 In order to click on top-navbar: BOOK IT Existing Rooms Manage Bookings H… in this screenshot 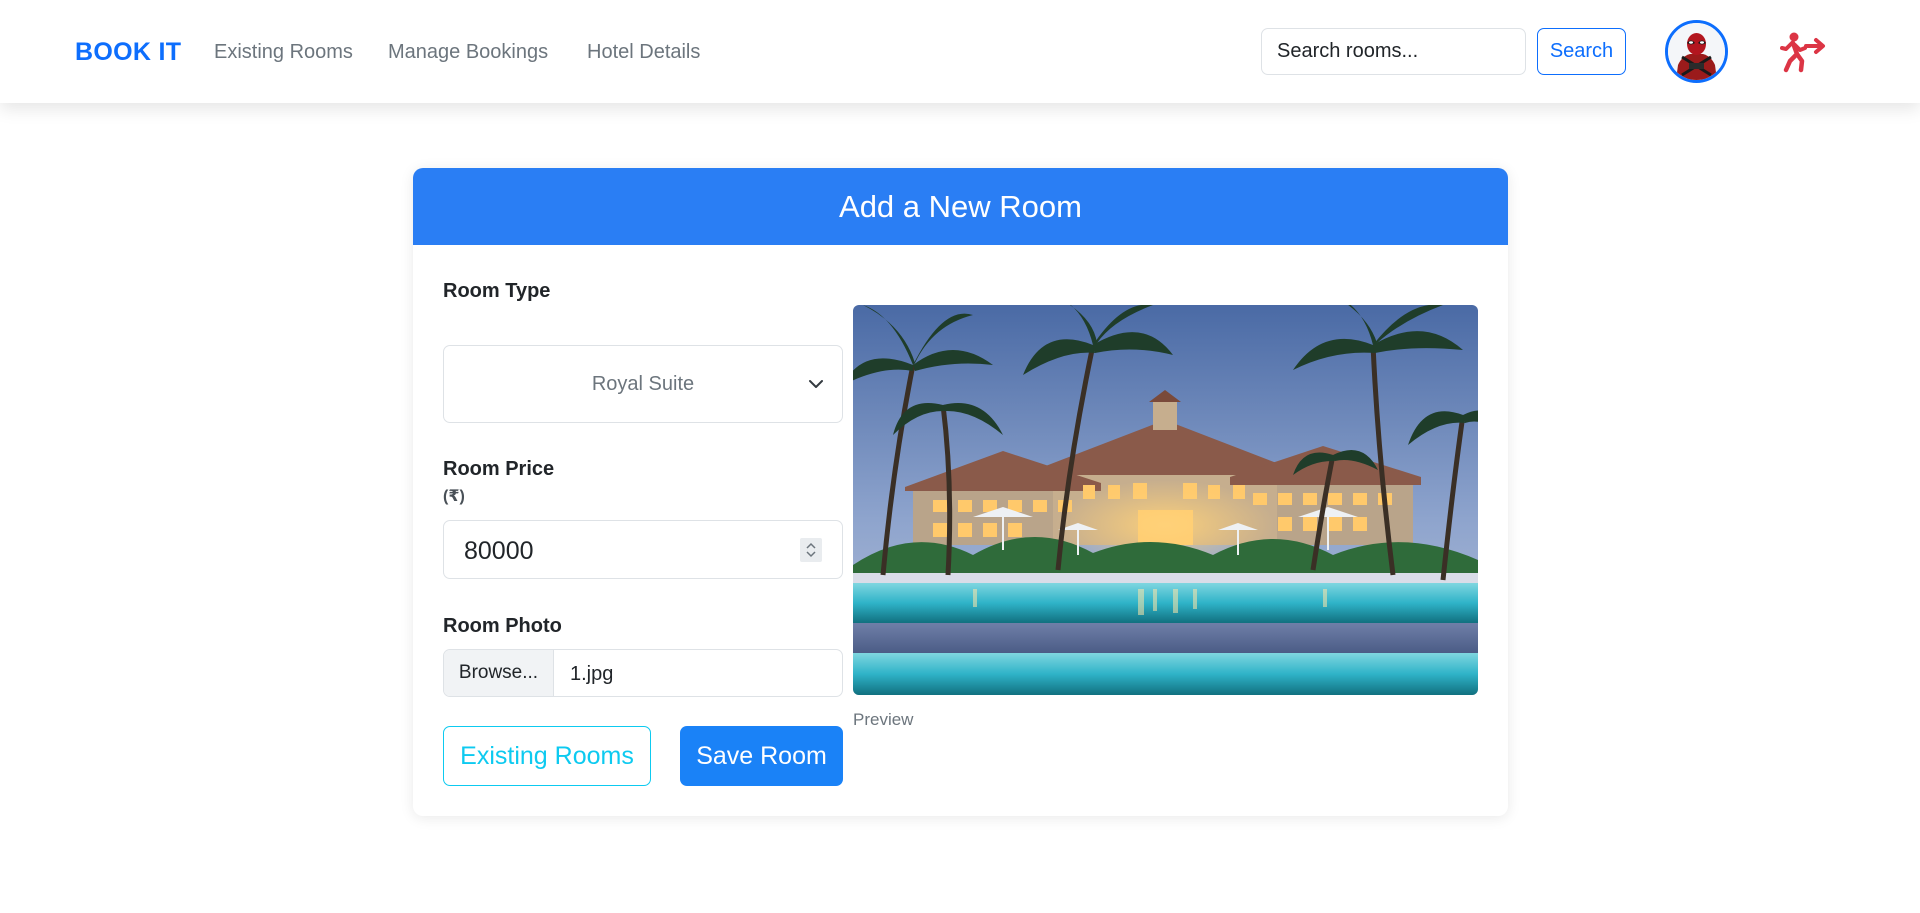, I will do `click(960, 51)`.